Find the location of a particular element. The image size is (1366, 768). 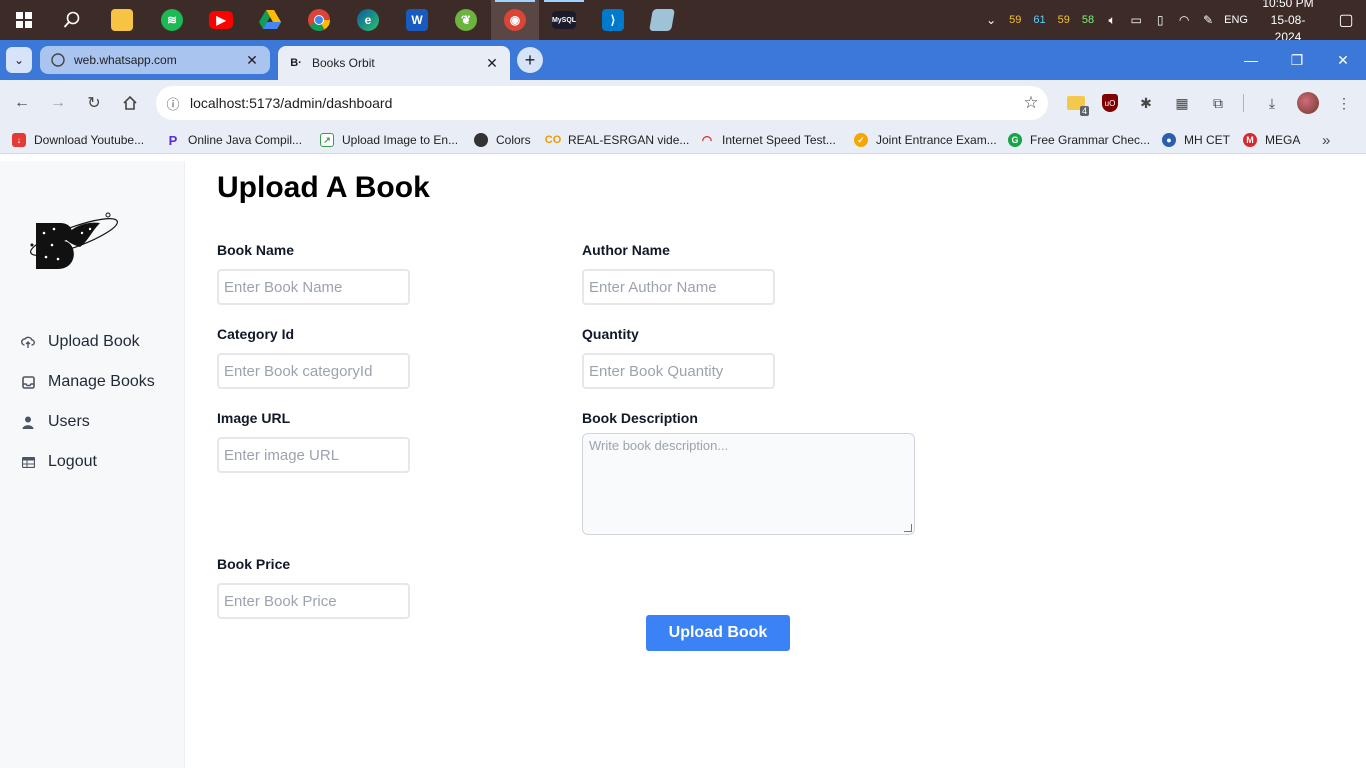

taskbar-word: W is located at coordinates (417, 20).